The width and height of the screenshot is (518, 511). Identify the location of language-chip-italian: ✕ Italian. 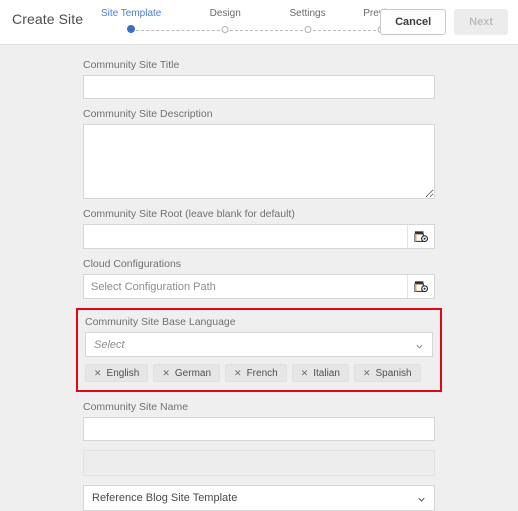
(320, 373).